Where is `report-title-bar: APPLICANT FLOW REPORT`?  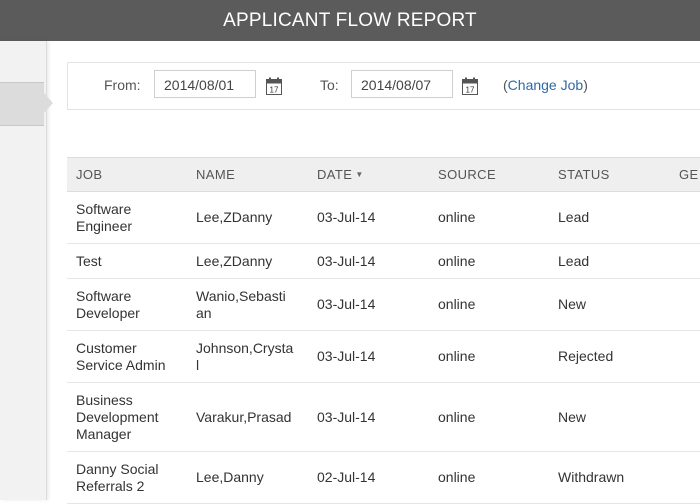
report-title-bar: APPLICANT FLOW REPORT is located at coordinates (350, 20).